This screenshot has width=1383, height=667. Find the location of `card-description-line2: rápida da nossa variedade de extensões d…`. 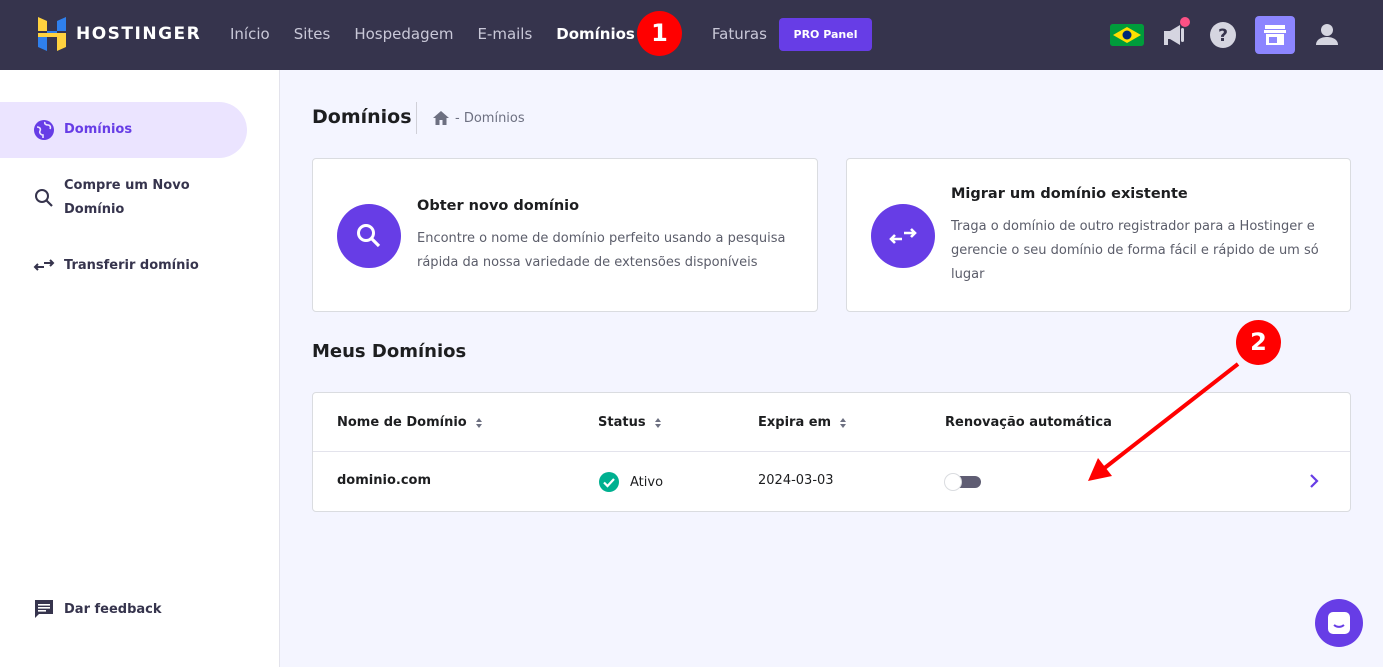

card-description-line2: rápida da nossa variedade de extensões d… is located at coordinates (587, 262).